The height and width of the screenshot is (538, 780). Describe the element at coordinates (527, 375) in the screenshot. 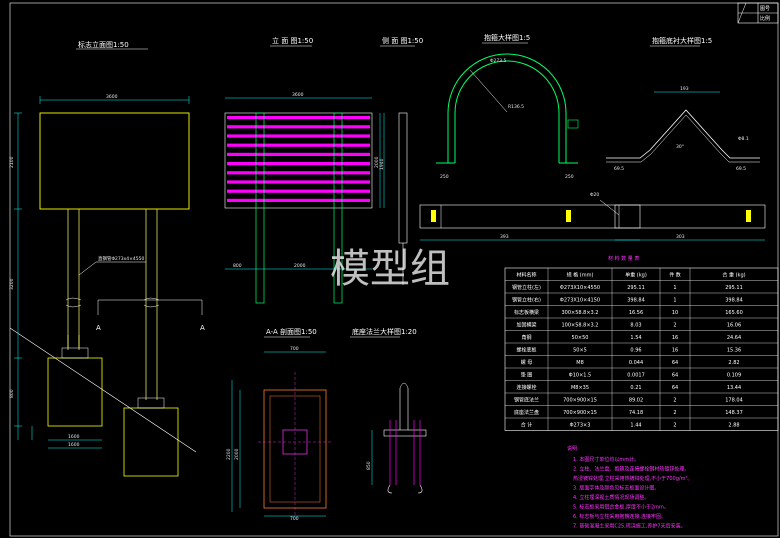

I see `table-cell: 垫 圈` at that location.